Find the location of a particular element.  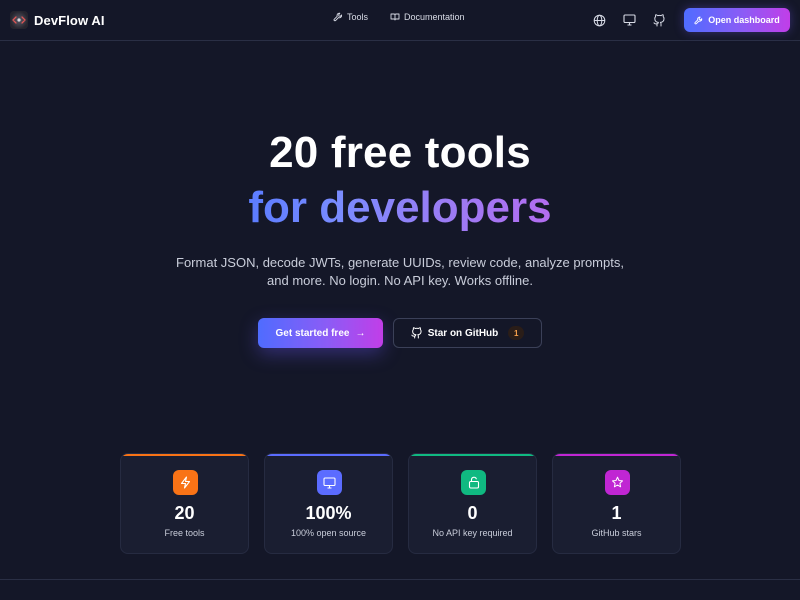

cta-row: Get started free → Star on GitHub 1 is located at coordinates (400, 333).